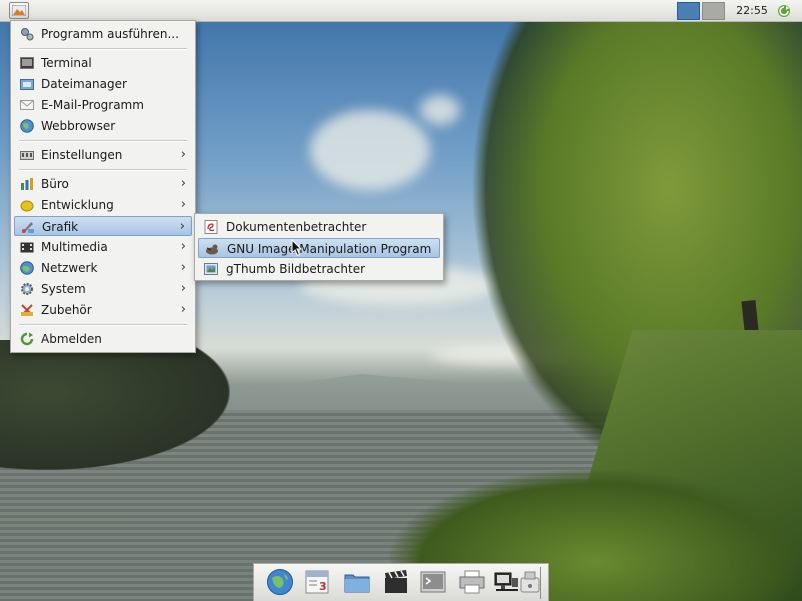  What do you see at coordinates (540, 583) in the screenshot?
I see `dock-divider` at bounding box center [540, 583].